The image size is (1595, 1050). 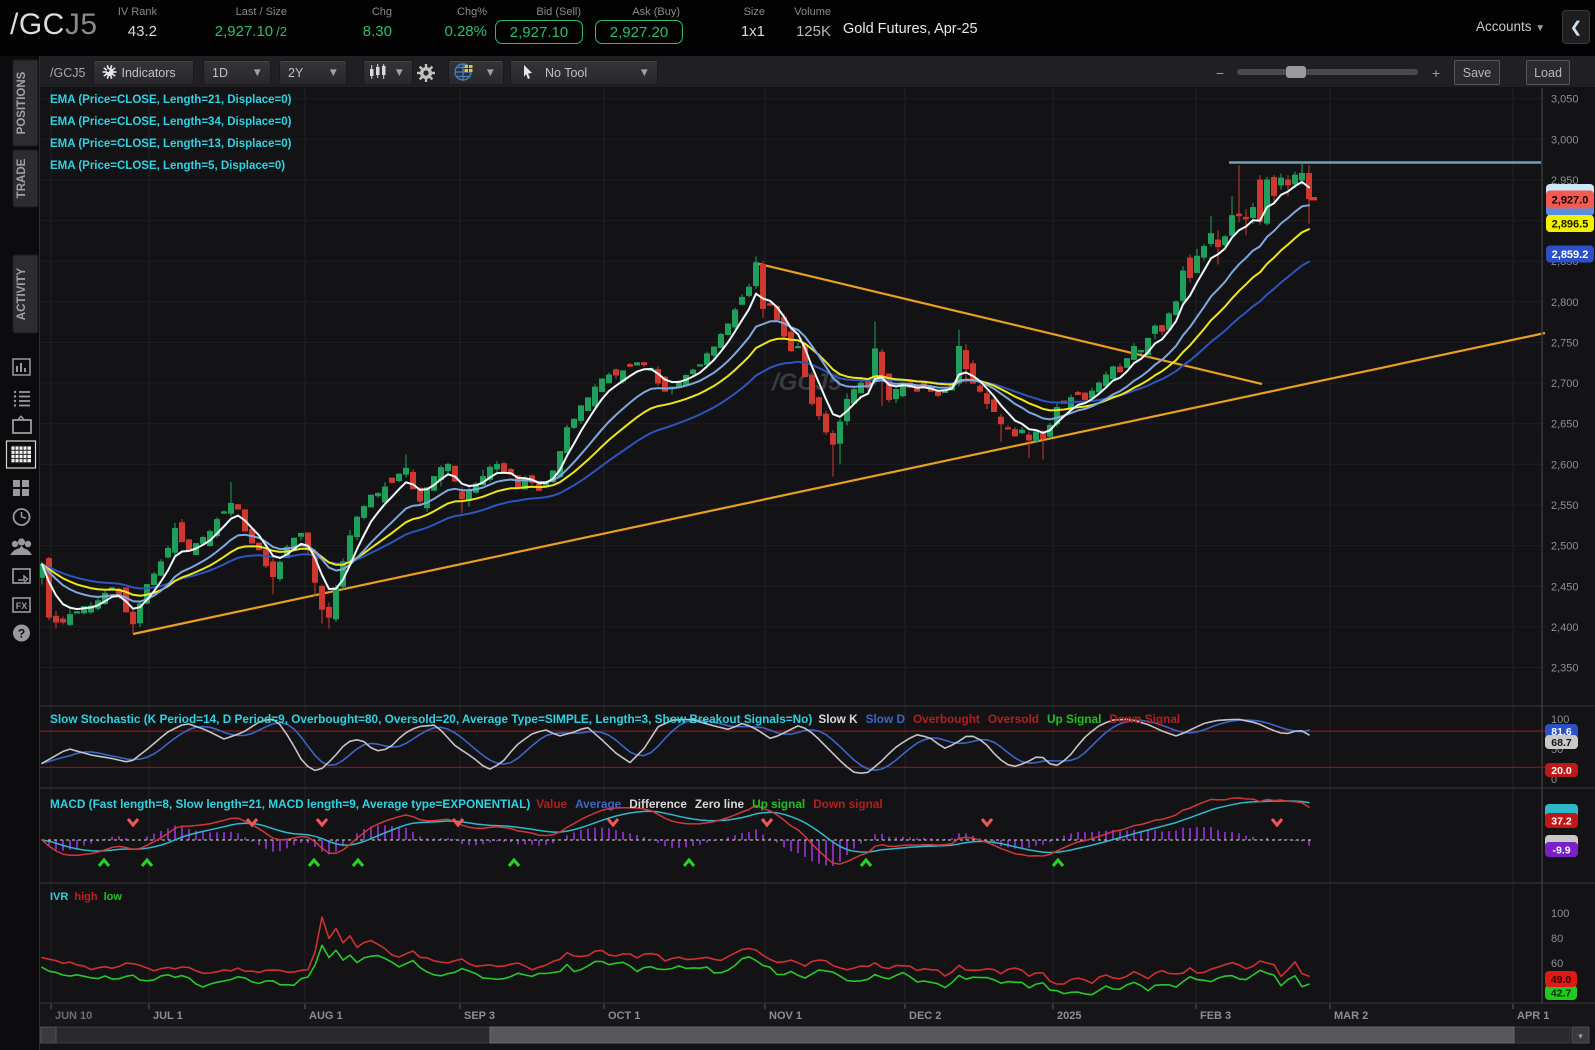 I want to click on svg-text: AUG 1, so click(x=326, y=1016).